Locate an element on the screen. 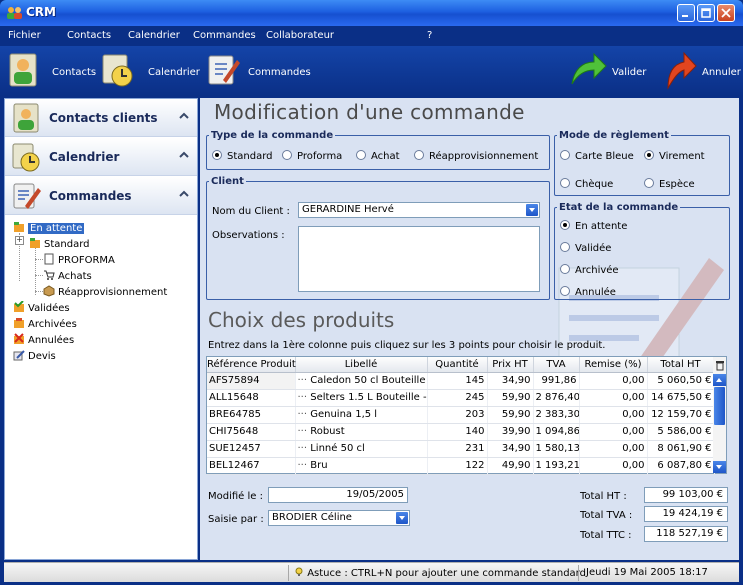  mode-cheque-radio: Chèque is located at coordinates (586, 184).